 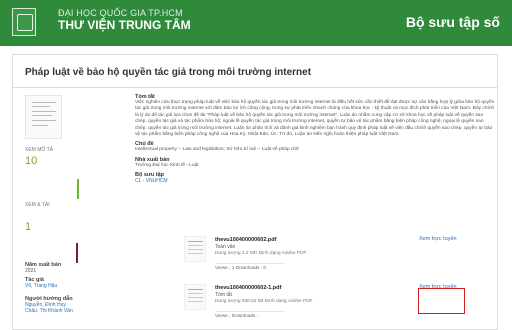 What do you see at coordinates (43, 117) in the screenshot?
I see `document-thumbnail` at bounding box center [43, 117].